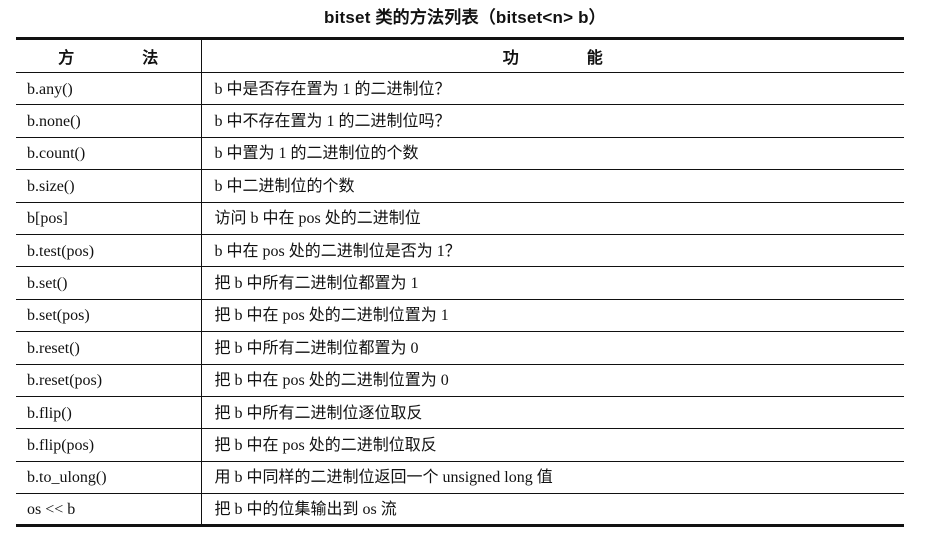 The height and width of the screenshot is (540, 930). What do you see at coordinates (552, 478) in the screenshot?
I see `description-cell: 用 b 中同样的二进制位返回一个 unsigned long 值` at bounding box center [552, 478].